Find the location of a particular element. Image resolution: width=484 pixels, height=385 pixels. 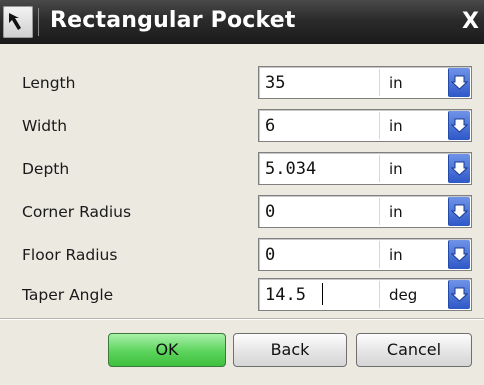

width-input: 6 in is located at coordinates (365, 125).